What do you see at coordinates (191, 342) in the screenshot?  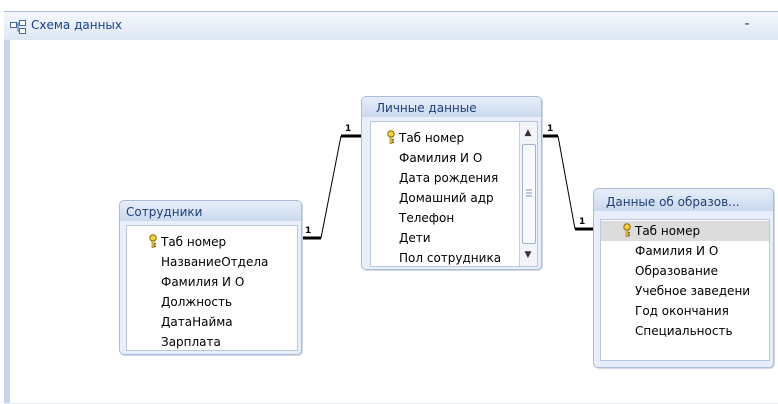 I see `field-name: Зарплата` at bounding box center [191, 342].